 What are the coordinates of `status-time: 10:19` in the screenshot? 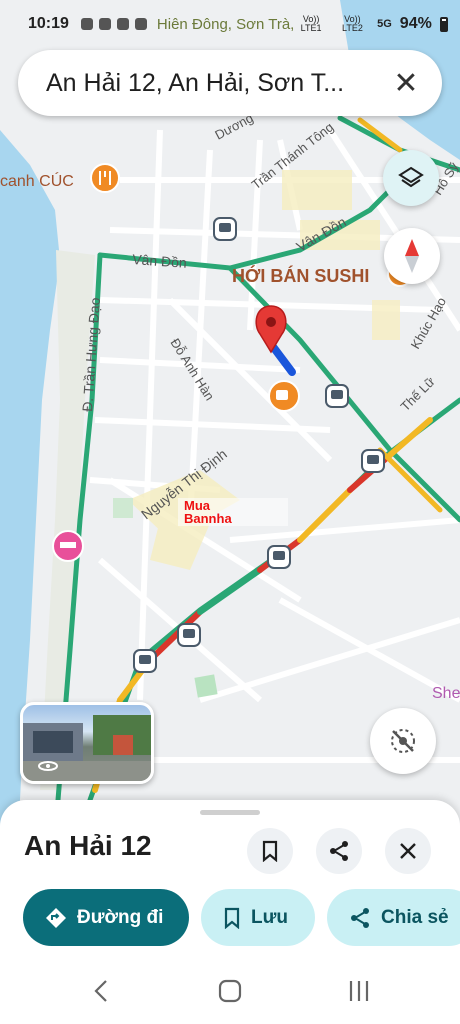 It's located at (48, 23).